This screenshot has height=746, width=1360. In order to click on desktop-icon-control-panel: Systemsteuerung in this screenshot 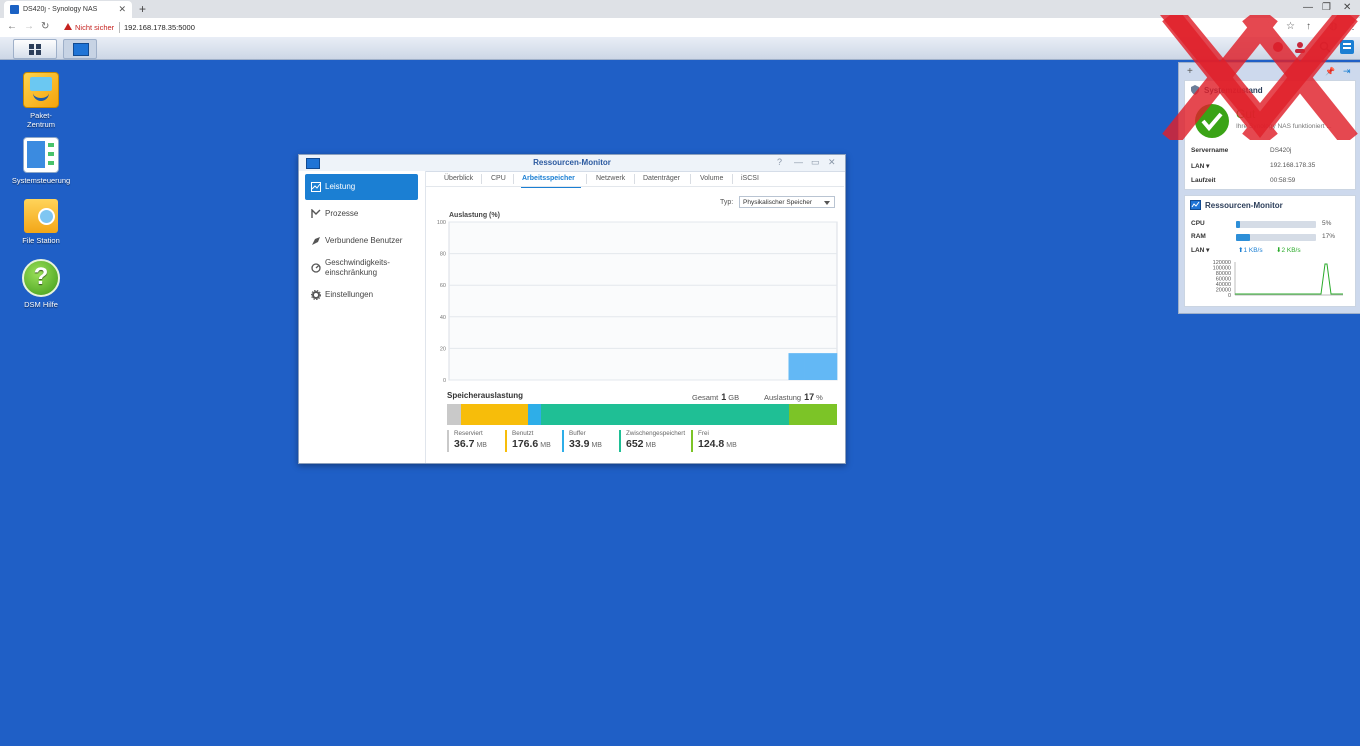, I will do `click(41, 161)`.